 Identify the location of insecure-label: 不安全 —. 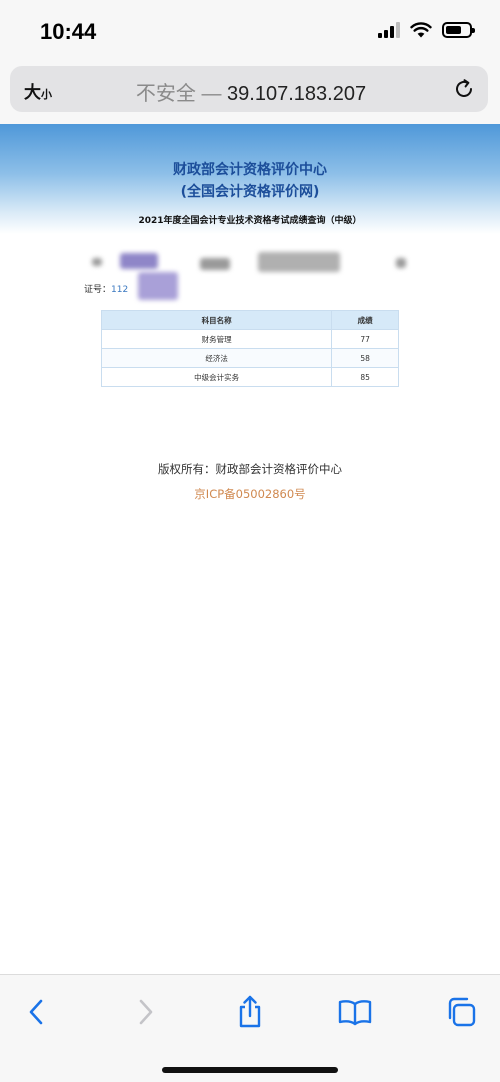
(178, 94).